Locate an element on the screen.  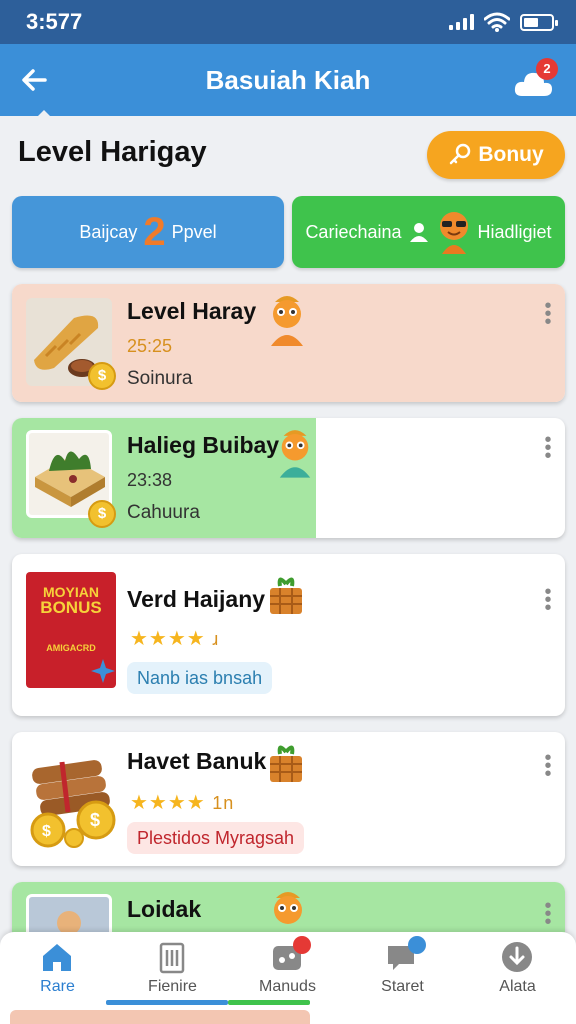
card-title: Loidak is located at coordinates (164, 909).